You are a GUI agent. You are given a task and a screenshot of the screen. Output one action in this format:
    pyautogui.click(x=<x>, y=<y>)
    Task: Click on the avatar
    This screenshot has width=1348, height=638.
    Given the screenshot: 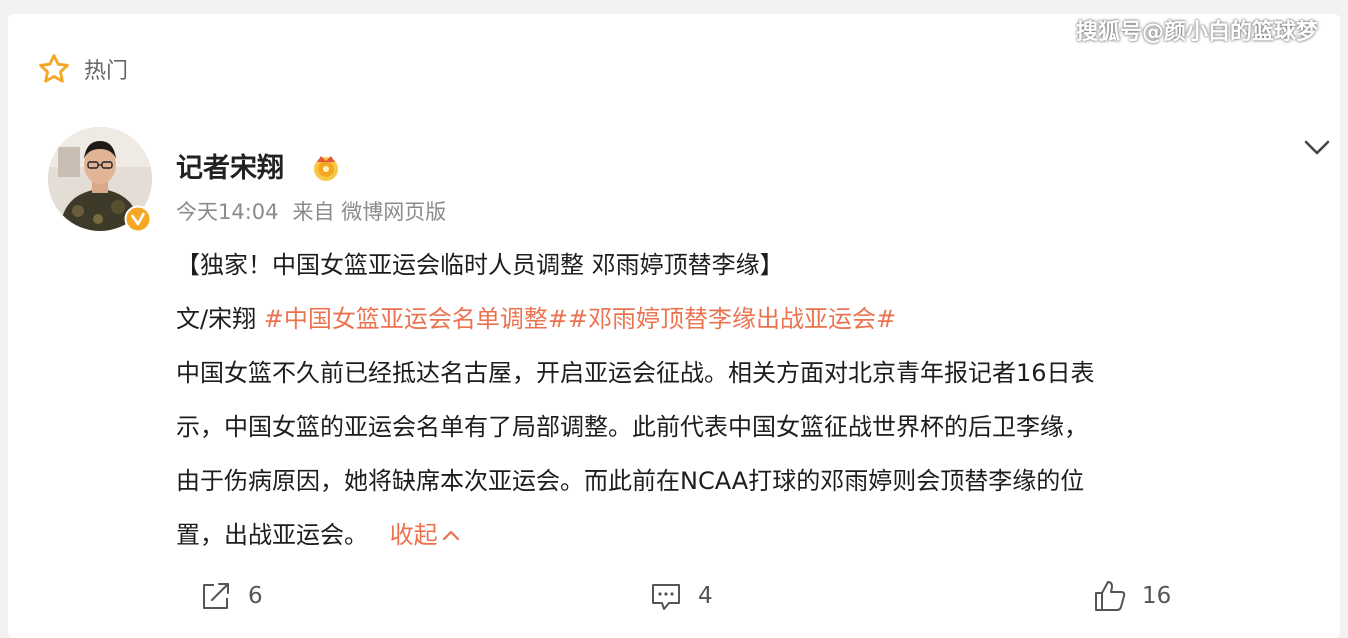 What is the action you would take?
    pyautogui.click(x=101, y=180)
    